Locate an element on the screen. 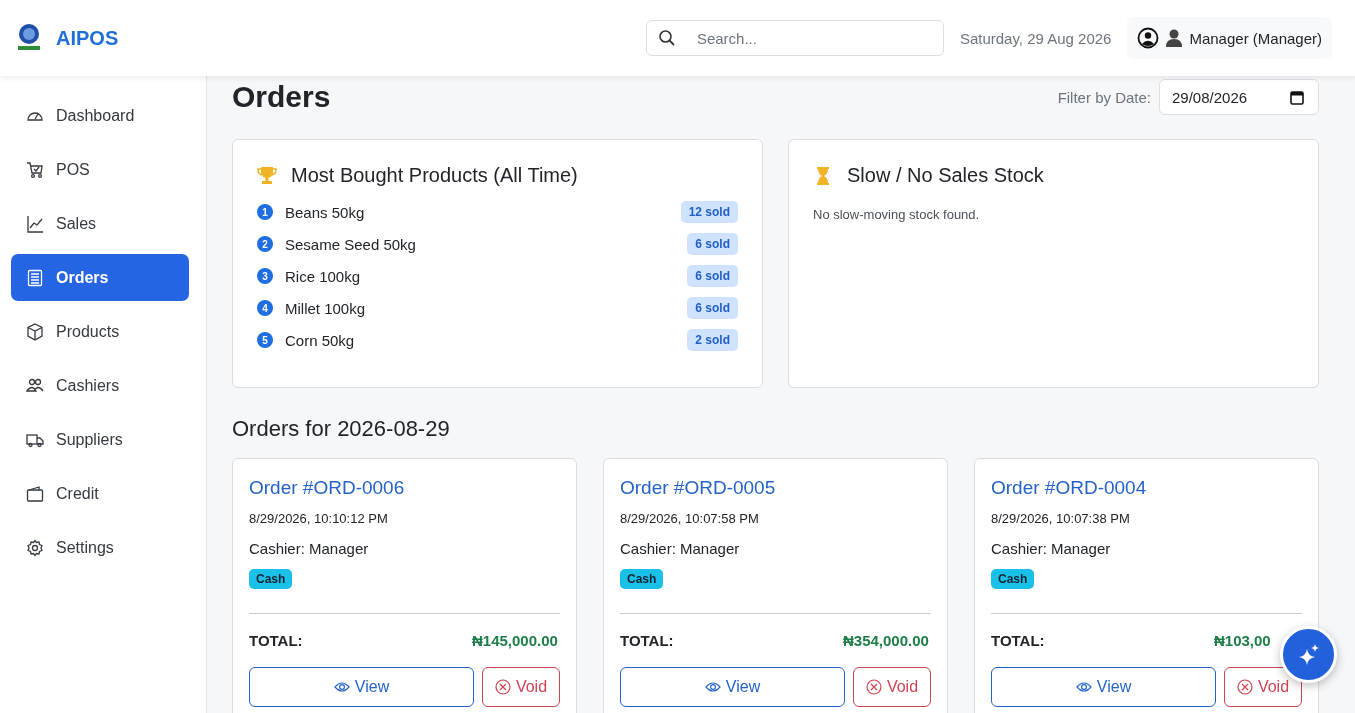 The width and height of the screenshot is (1355, 713). order-time: 8/29/2026, 10:07:38 PM is located at coordinates (1060, 518).